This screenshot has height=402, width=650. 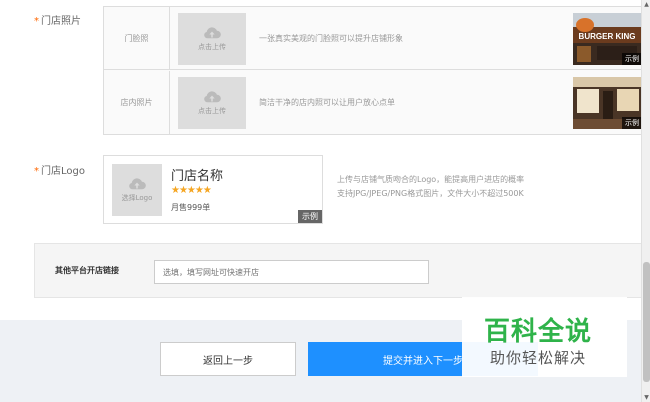 What do you see at coordinates (291, 272) in the screenshot?
I see `other-platform-url-input` at bounding box center [291, 272].